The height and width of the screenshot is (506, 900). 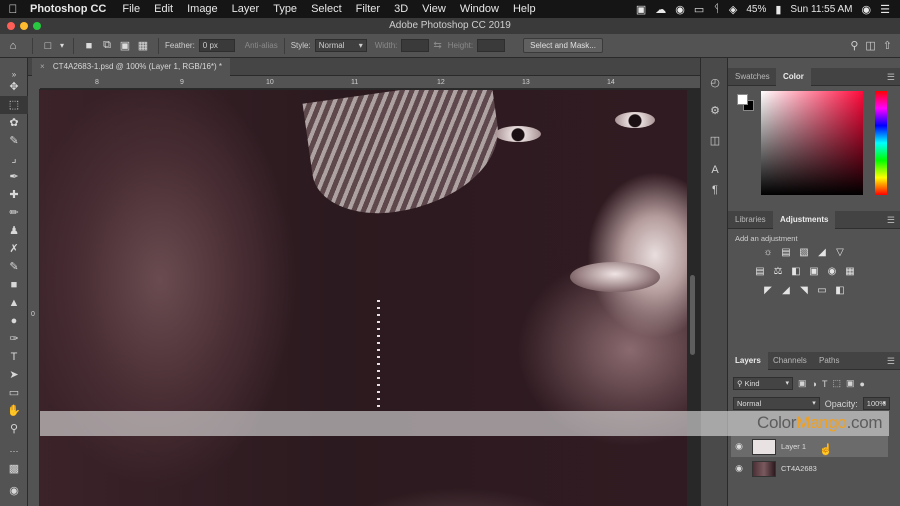 What do you see at coordinates (778, 9) in the screenshot?
I see `battery-icon: ▮` at bounding box center [778, 9].